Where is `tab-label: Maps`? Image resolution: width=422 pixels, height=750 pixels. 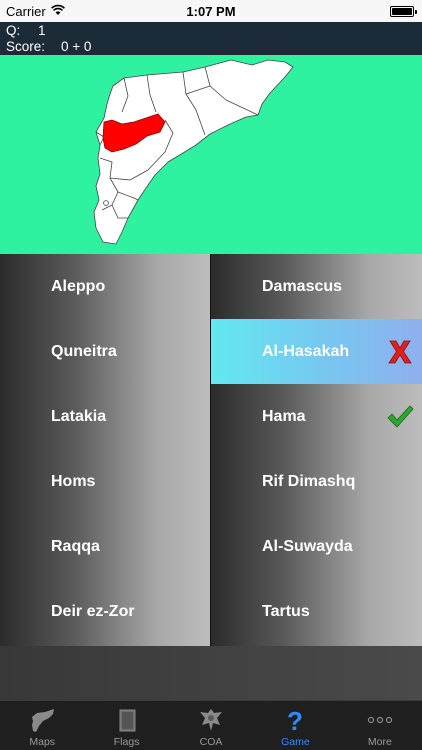
tab-label: Maps is located at coordinates (42, 742).